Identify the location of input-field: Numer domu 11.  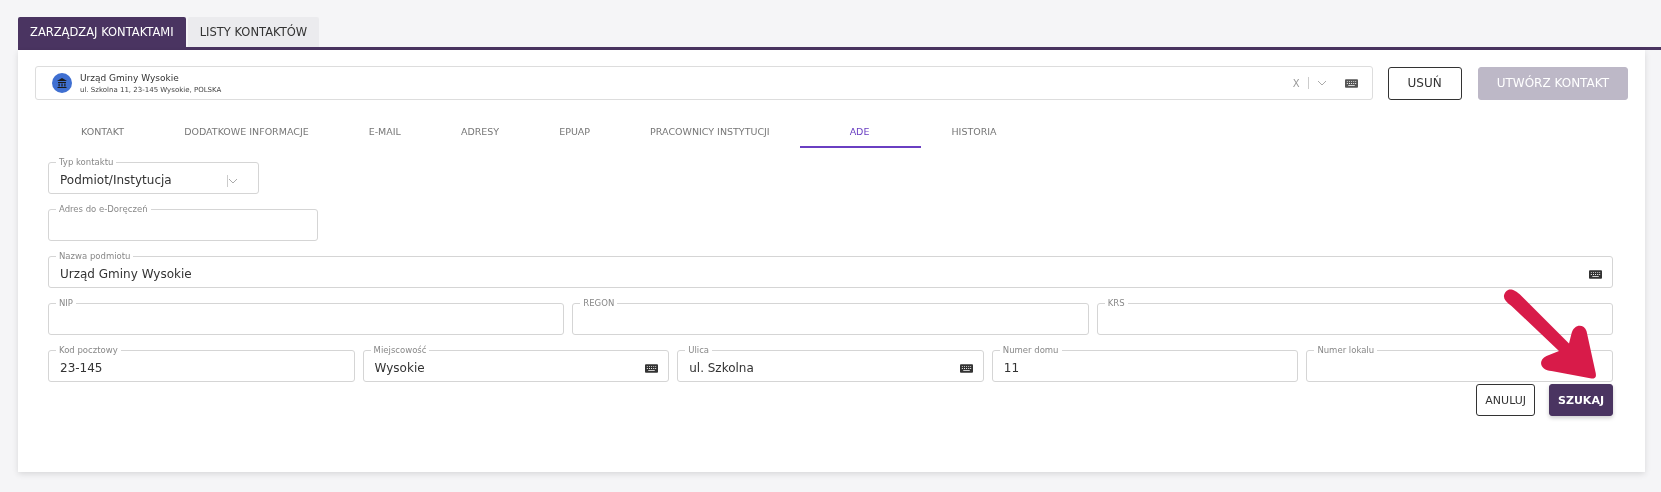
(1145, 363).